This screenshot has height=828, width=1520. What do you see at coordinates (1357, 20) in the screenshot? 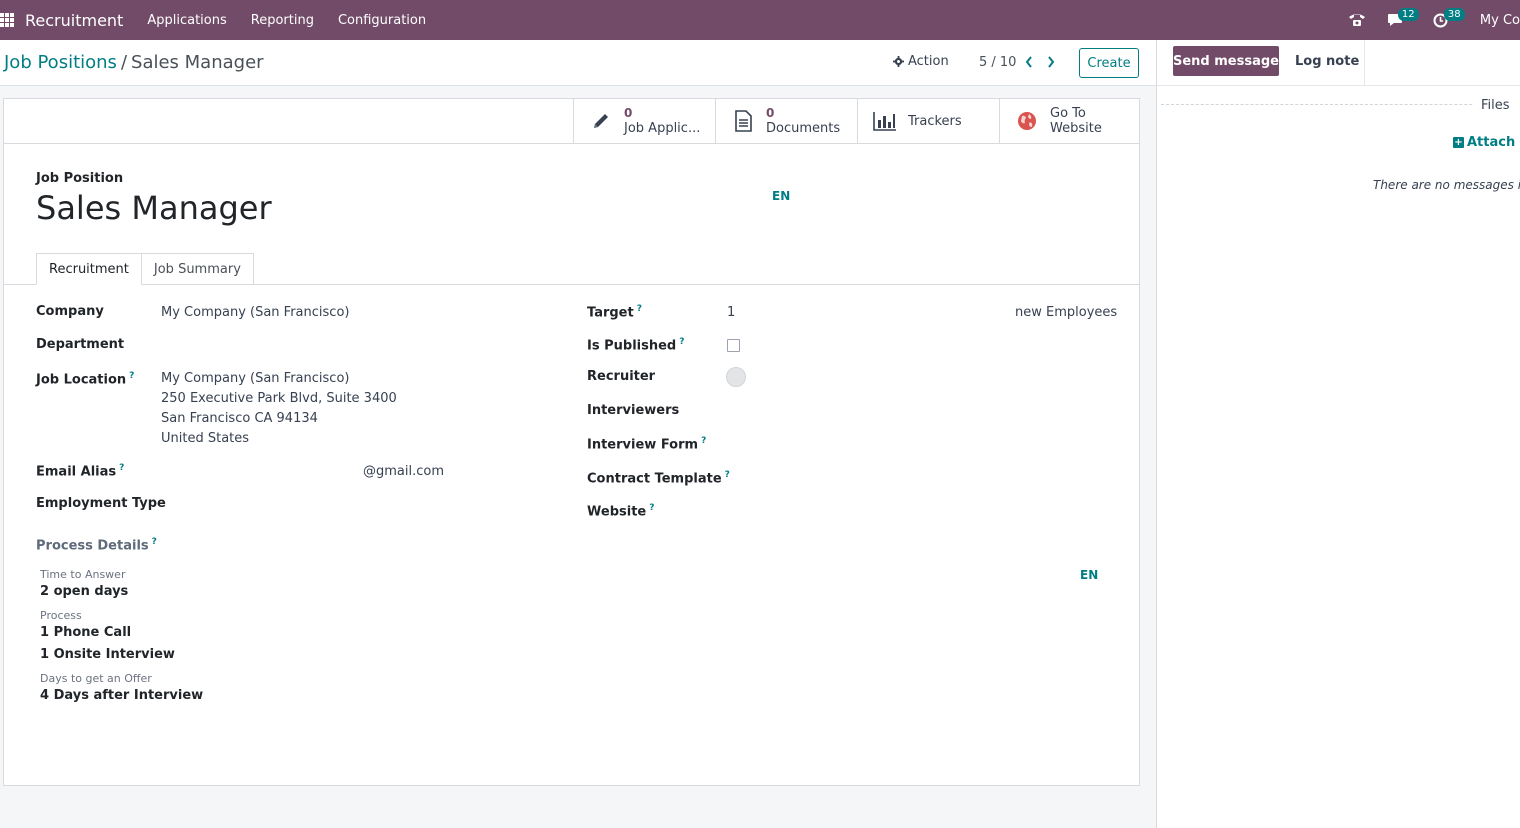
I see `phone-icon` at bounding box center [1357, 20].